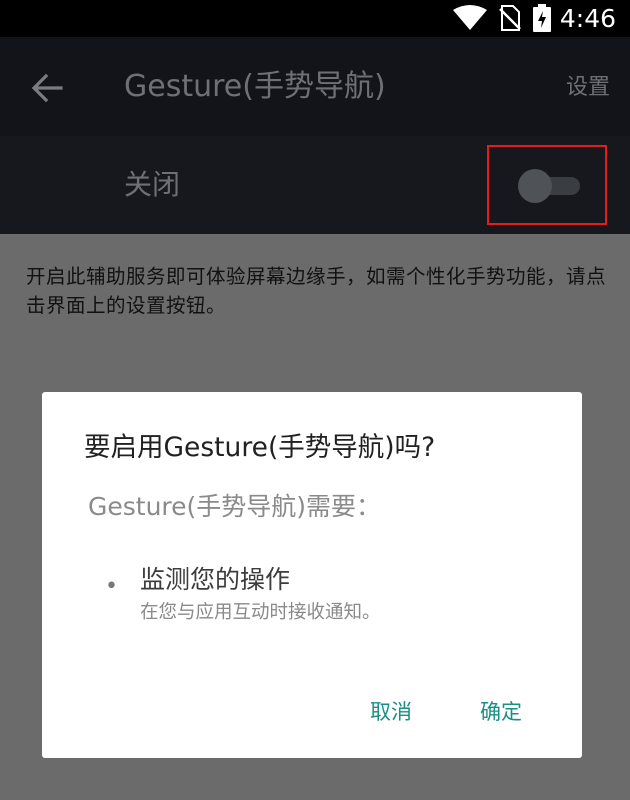  I want to click on service-description: 开启此辅助服务即可体验屏幕边缘手，如需个性化手势功能，请点击界面上的设置按钮。, so click(316, 291).